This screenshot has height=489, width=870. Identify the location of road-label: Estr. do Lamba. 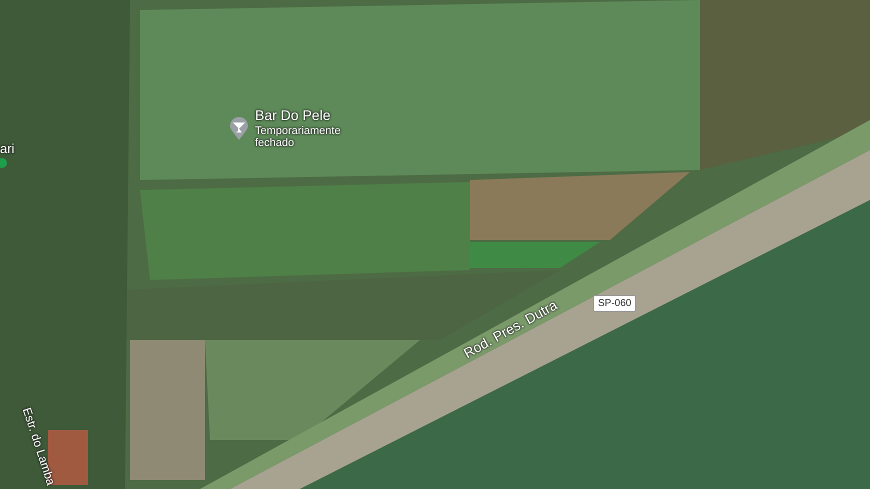
(39, 447).